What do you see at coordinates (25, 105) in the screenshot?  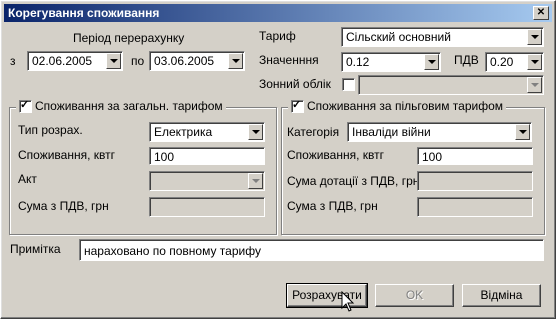 I see `general-tariff-checkbox` at bounding box center [25, 105].